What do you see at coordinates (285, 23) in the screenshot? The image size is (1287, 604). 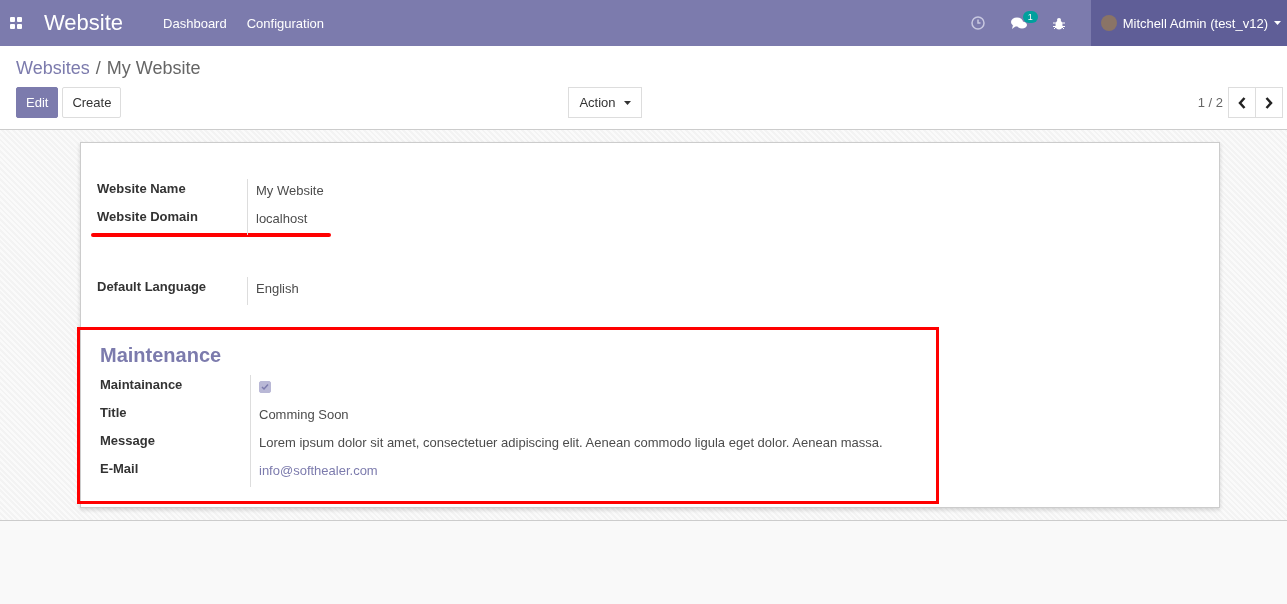 I see `menu-item: Configuration` at bounding box center [285, 23].